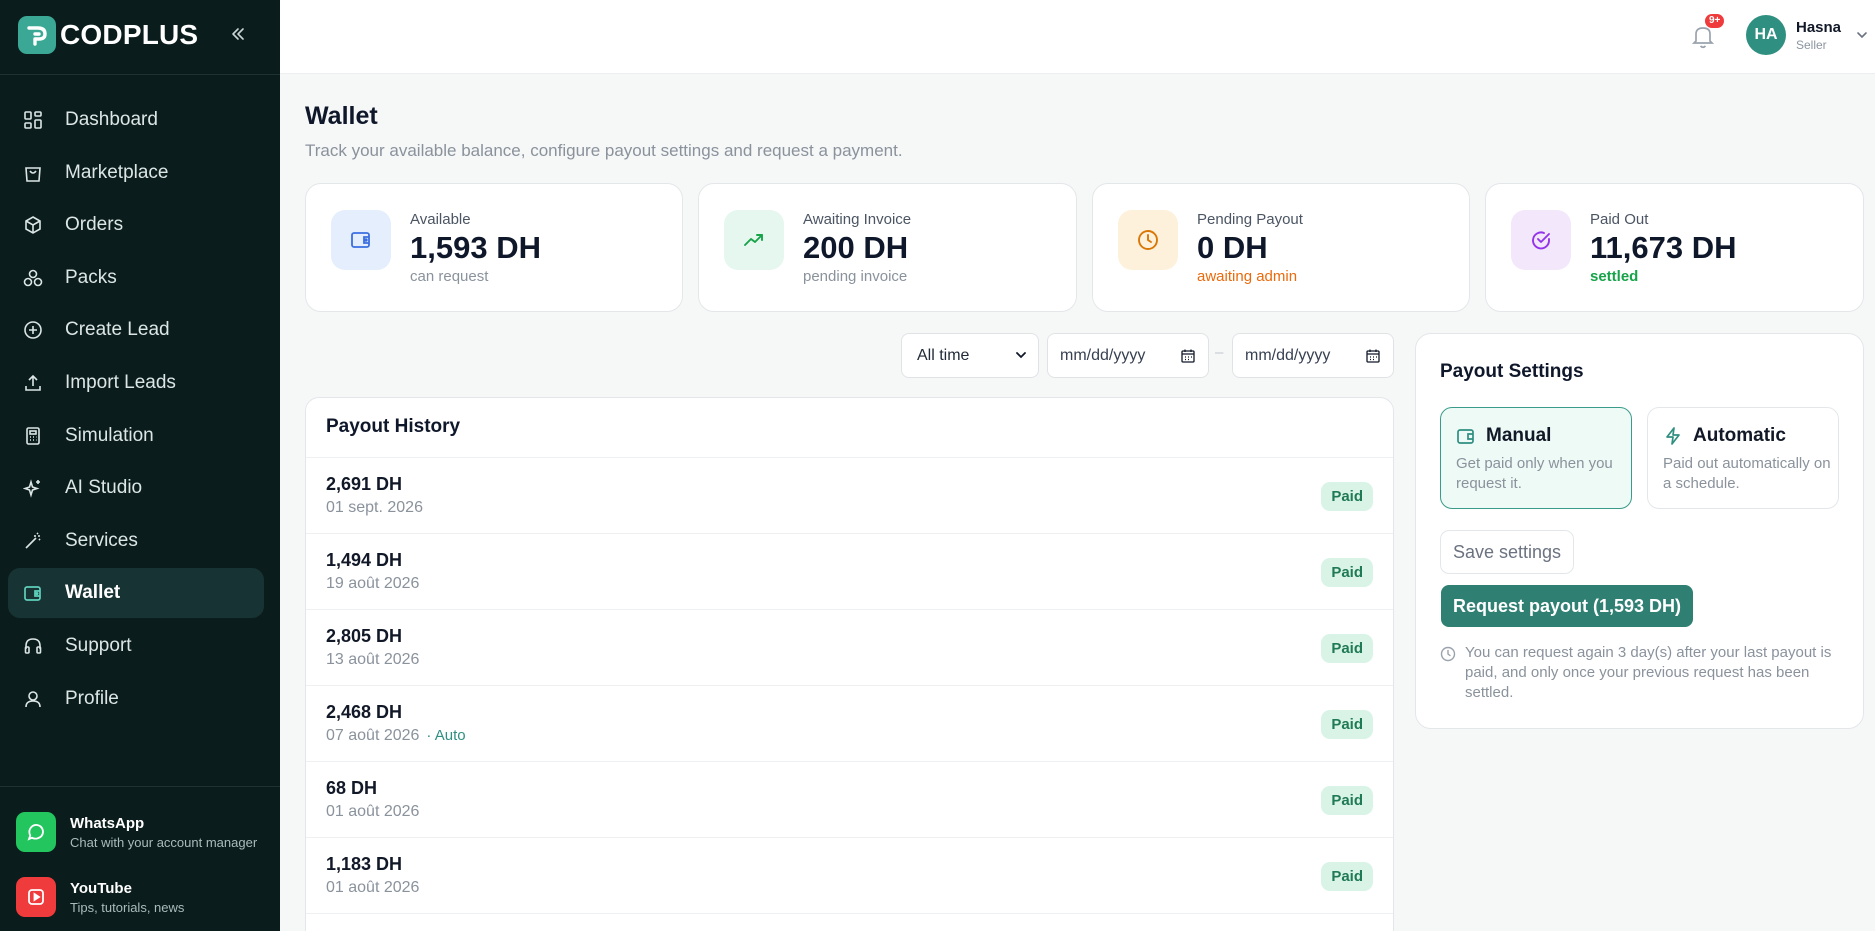  What do you see at coordinates (136, 225) in the screenshot?
I see `sidebar-item-orders: Orders` at bounding box center [136, 225].